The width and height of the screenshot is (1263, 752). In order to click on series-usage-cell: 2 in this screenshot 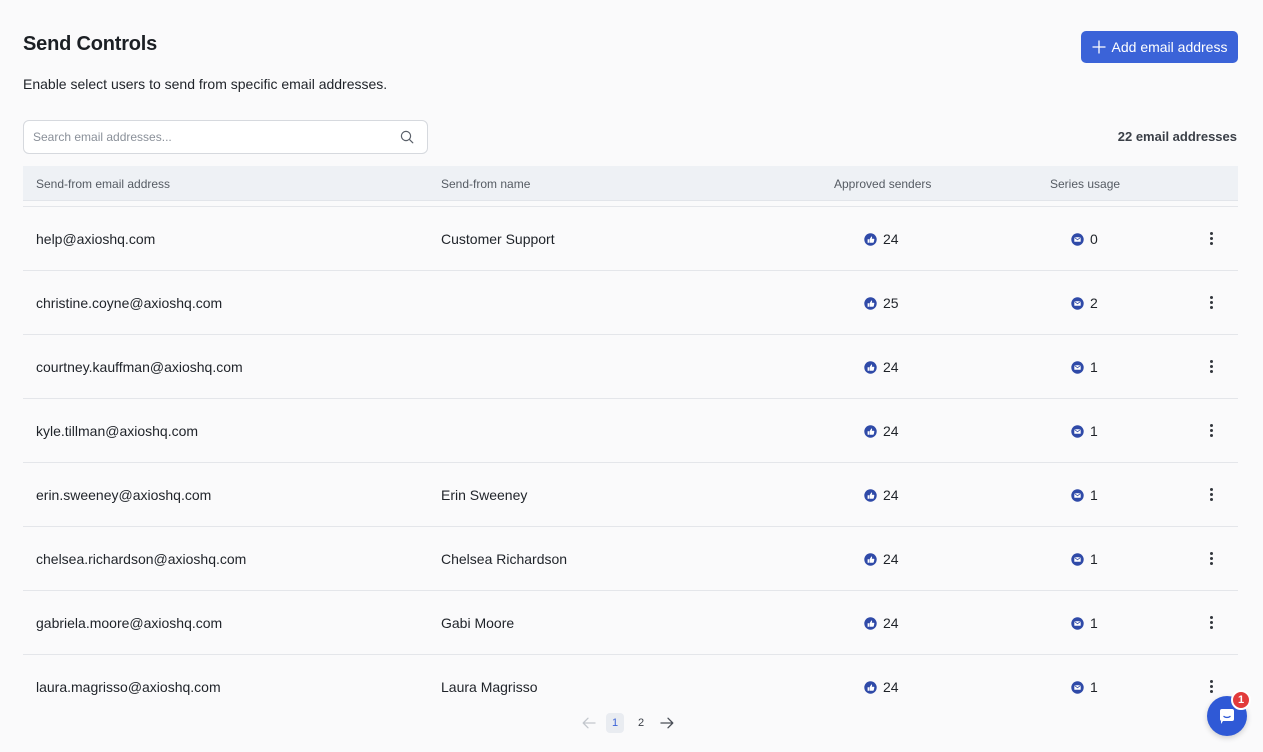, I will do `click(1084, 303)`.